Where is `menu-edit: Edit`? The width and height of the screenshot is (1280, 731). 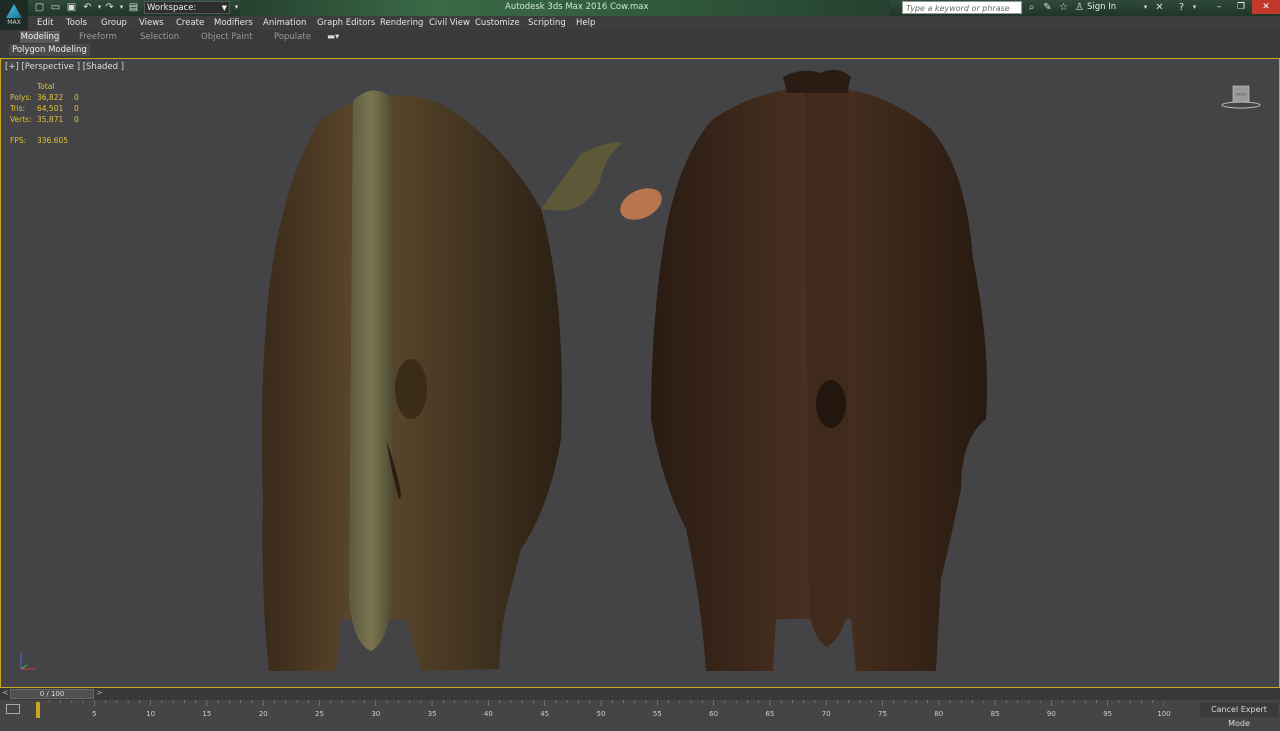
menu-edit: Edit is located at coordinates (45, 23).